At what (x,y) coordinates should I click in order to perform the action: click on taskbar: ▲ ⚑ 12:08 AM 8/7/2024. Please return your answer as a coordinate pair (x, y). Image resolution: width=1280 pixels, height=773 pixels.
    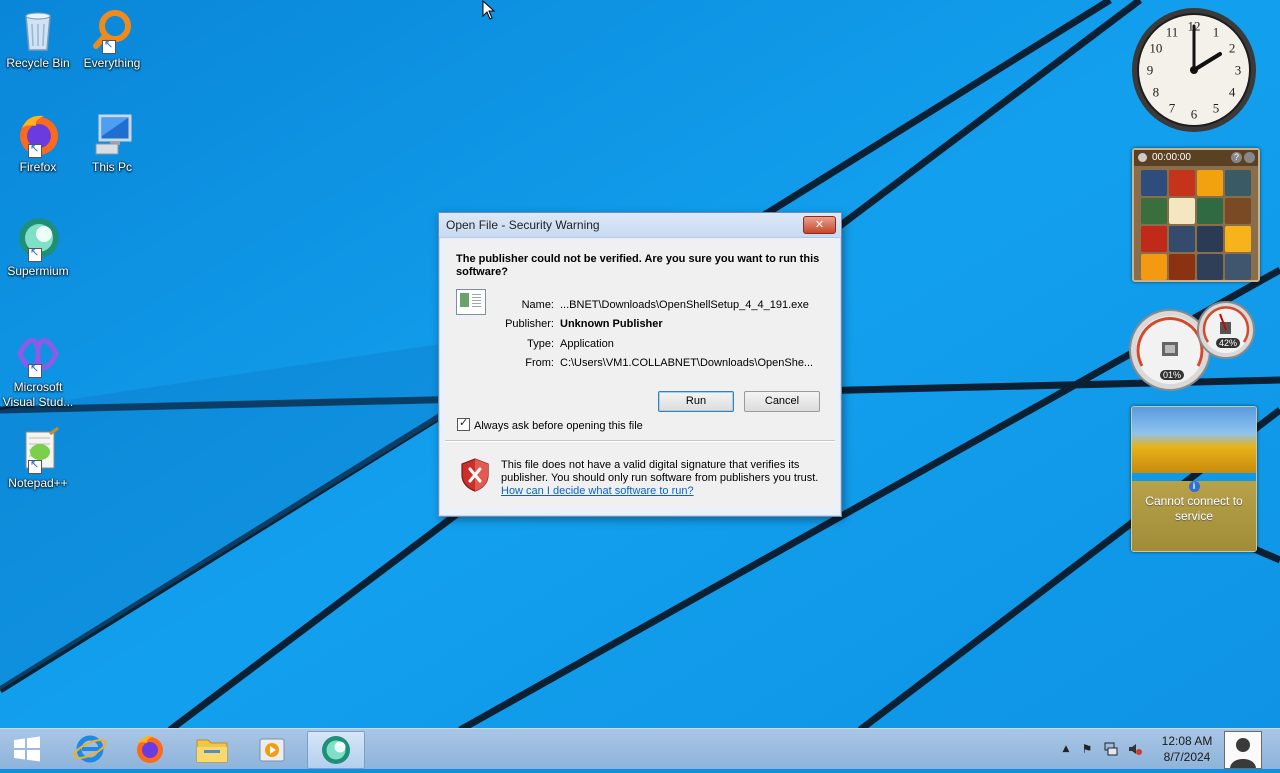
    Looking at the image, I should click on (640, 748).